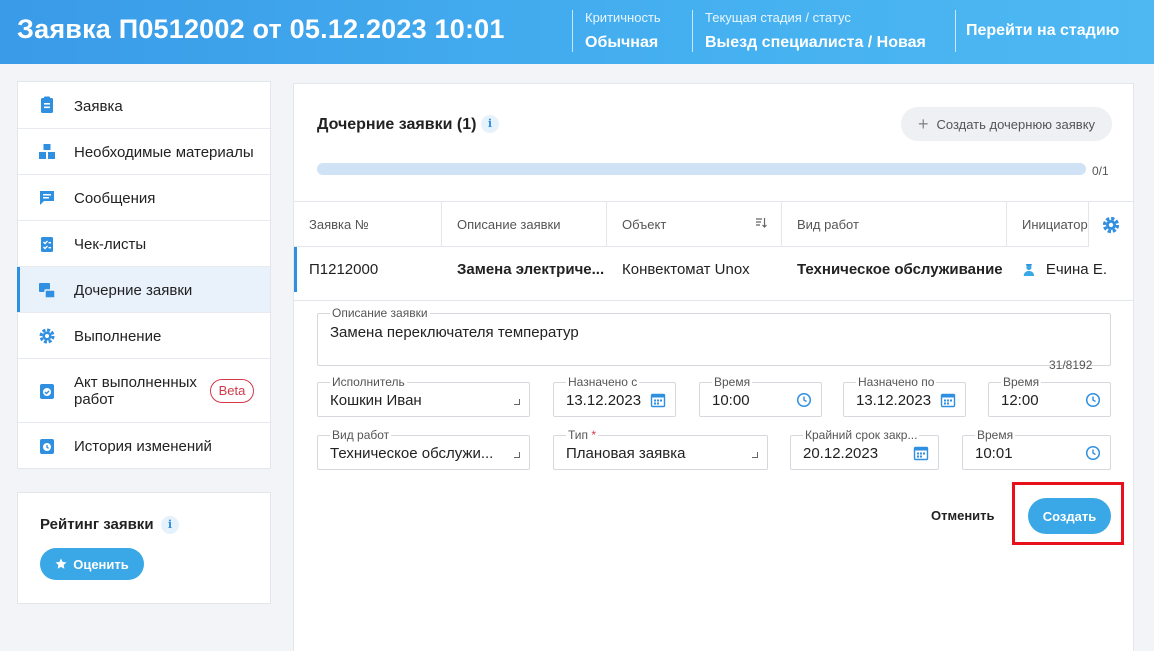  I want to click on sidebar-item-label: История изменений, so click(143, 446).